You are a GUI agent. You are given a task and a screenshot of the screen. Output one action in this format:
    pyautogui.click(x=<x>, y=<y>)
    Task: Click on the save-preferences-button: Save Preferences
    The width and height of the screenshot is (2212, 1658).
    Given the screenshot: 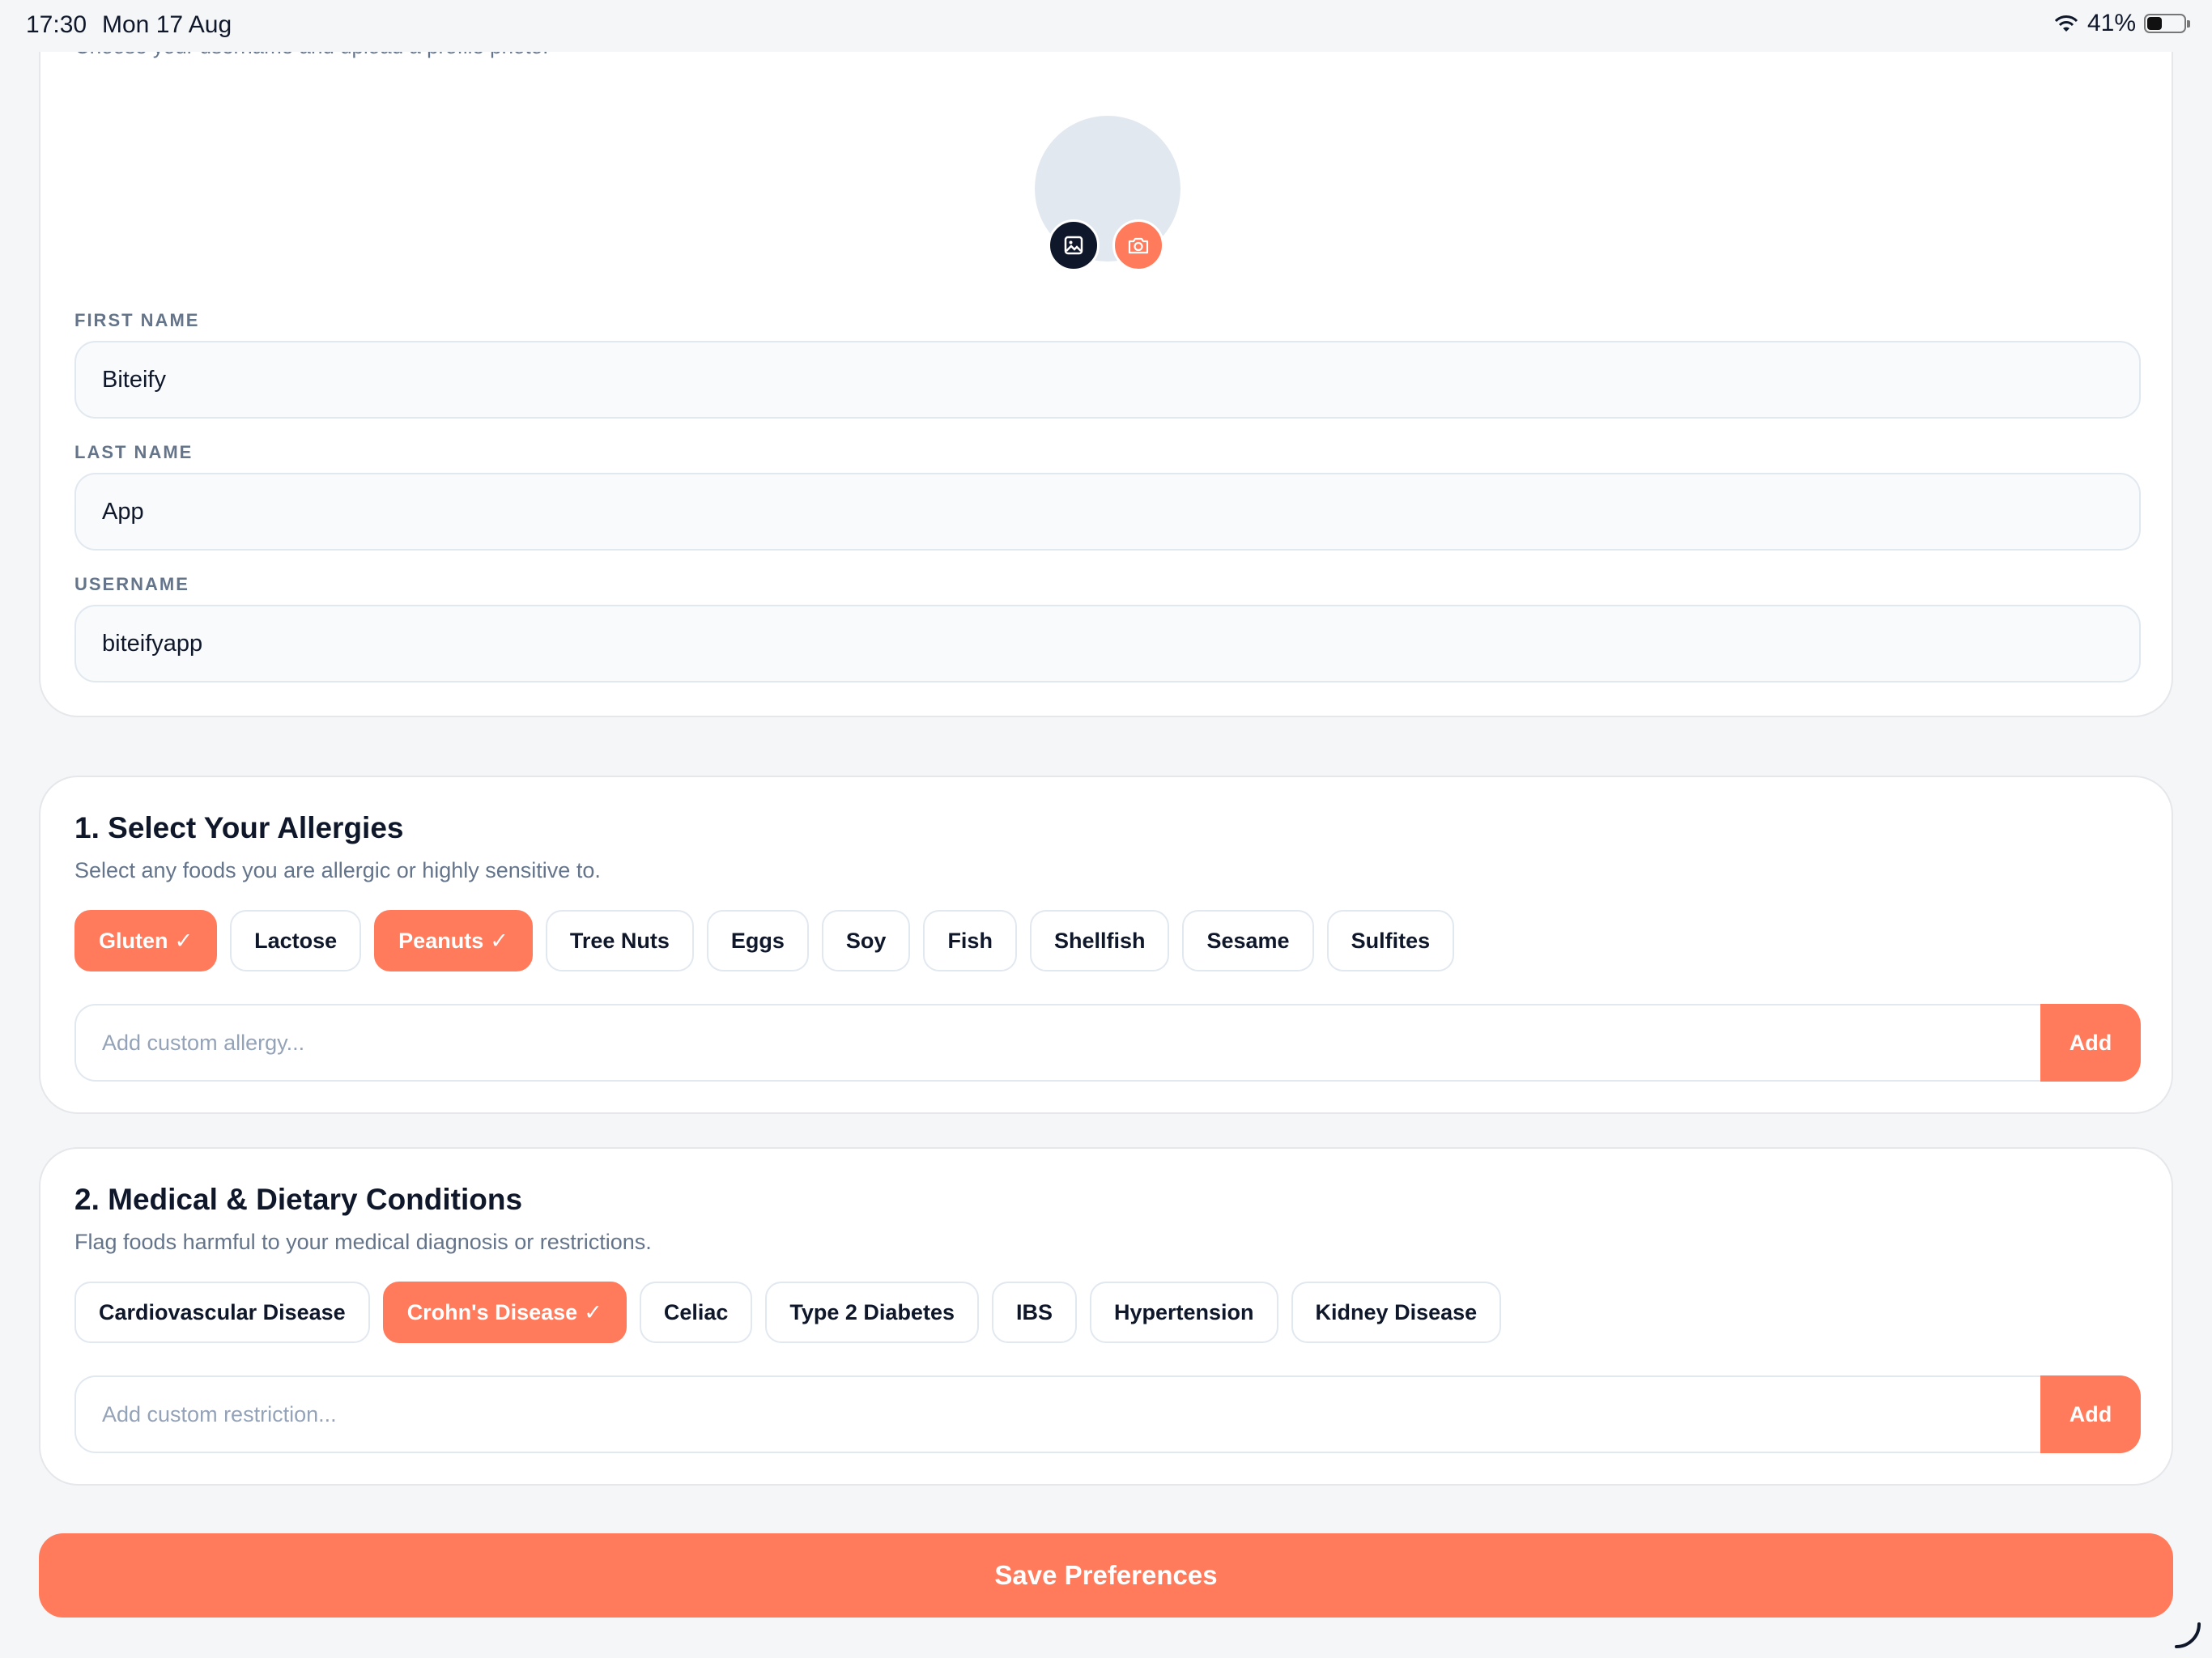 What is the action you would take?
    pyautogui.click(x=1106, y=1575)
    